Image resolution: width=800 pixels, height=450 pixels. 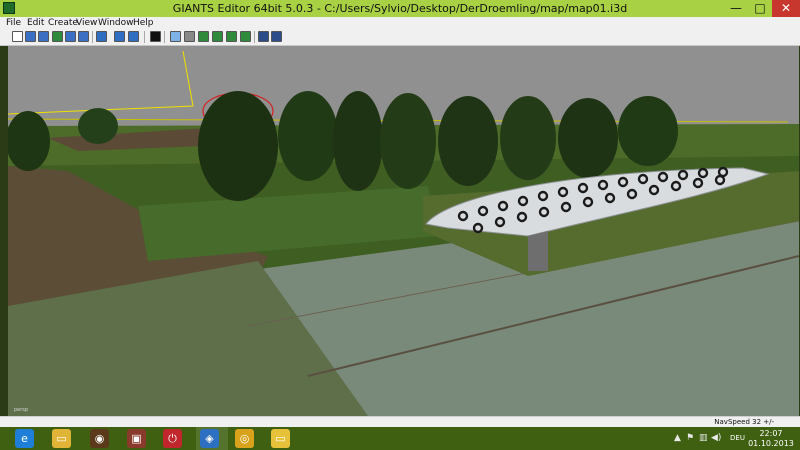 What do you see at coordinates (133, 36) in the screenshot?
I see `redo-icon` at bounding box center [133, 36].